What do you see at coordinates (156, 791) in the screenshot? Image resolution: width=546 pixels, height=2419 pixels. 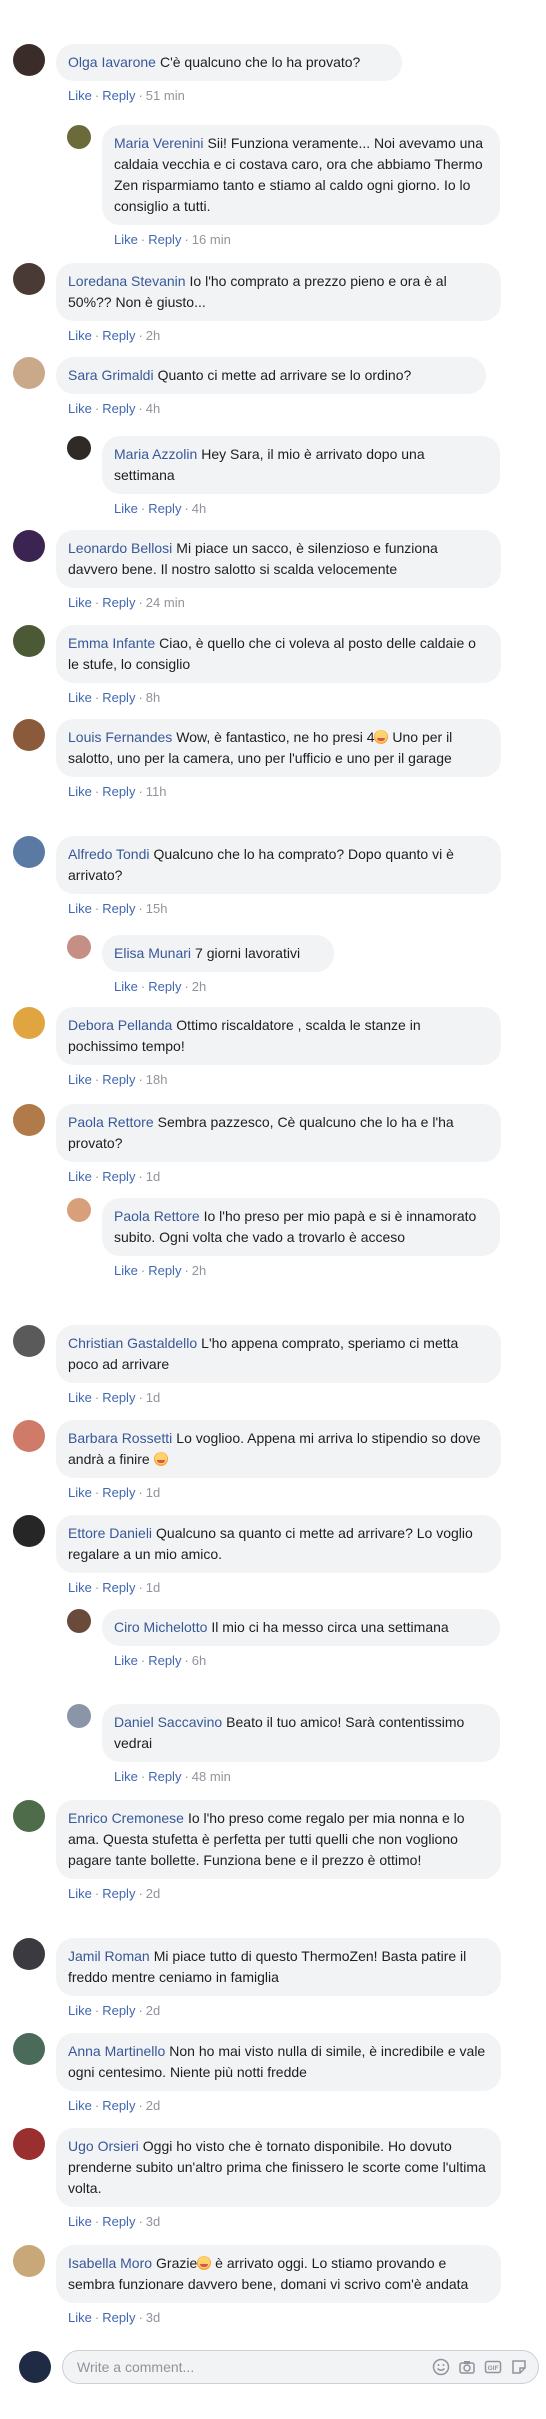 I see `comment-time: 11h` at bounding box center [156, 791].